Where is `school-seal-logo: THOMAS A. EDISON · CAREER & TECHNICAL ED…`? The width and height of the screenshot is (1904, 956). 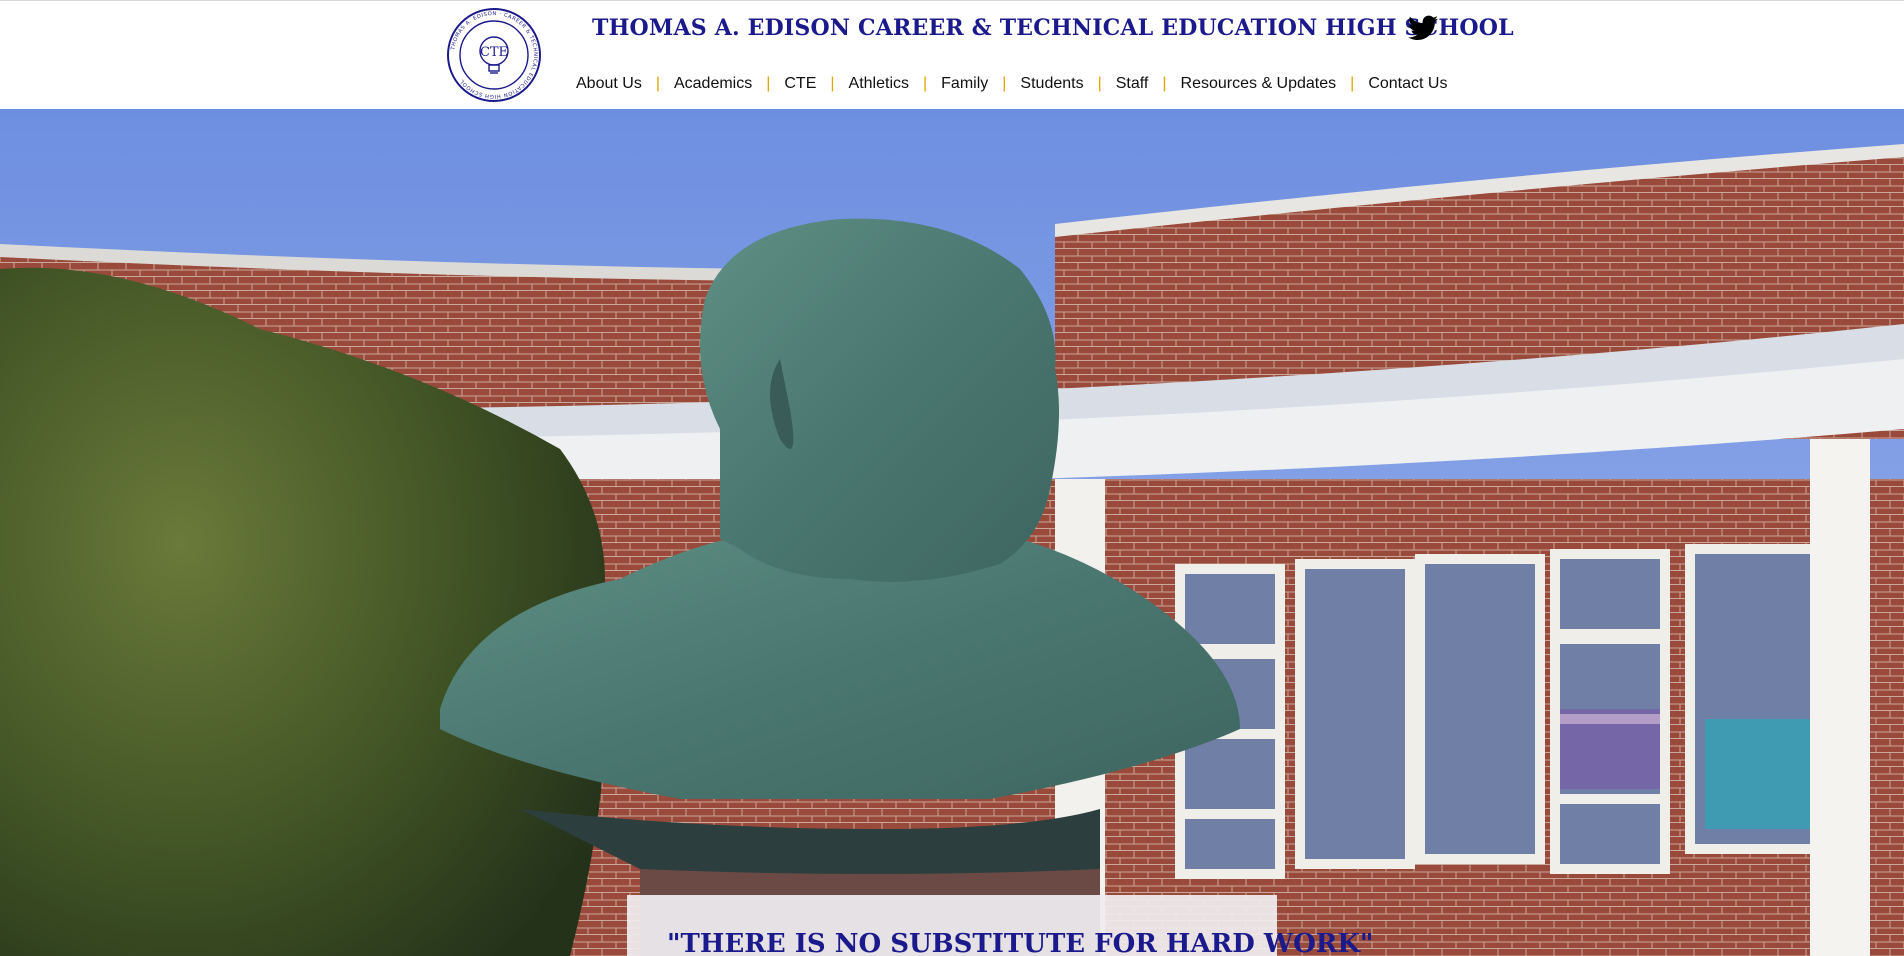
school-seal-logo: THOMAS A. EDISON · CAREER & TECHNICAL ED… is located at coordinates (494, 55).